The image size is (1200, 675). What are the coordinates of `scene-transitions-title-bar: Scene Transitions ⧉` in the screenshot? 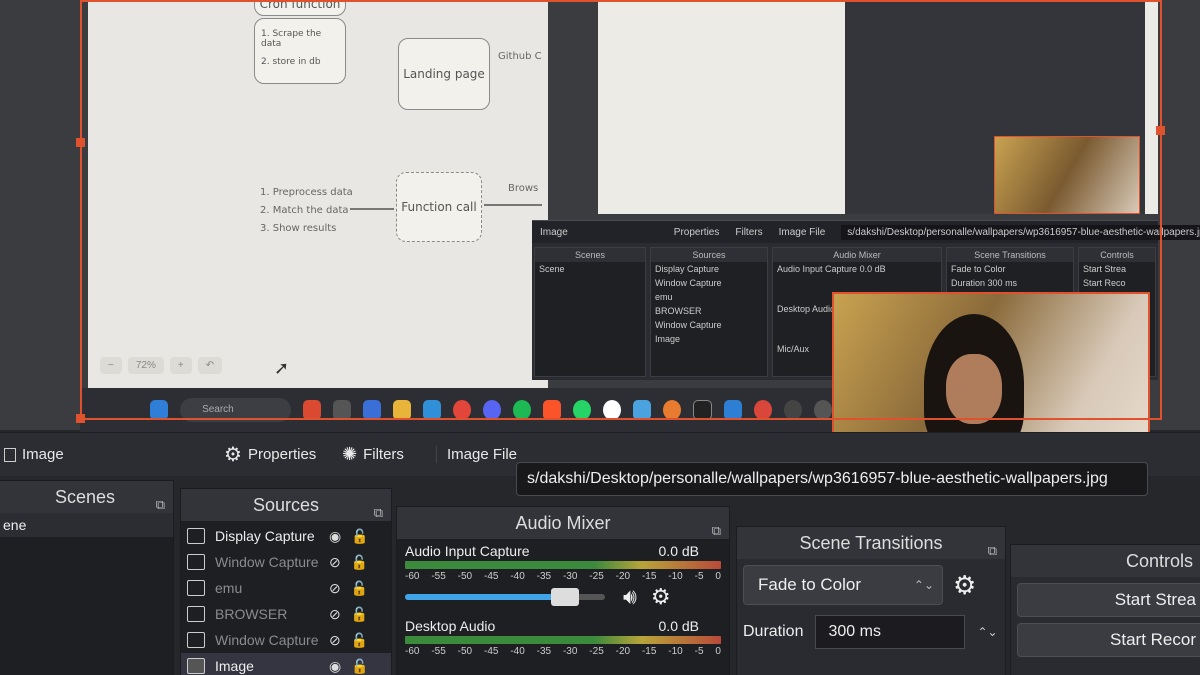 It's located at (871, 543).